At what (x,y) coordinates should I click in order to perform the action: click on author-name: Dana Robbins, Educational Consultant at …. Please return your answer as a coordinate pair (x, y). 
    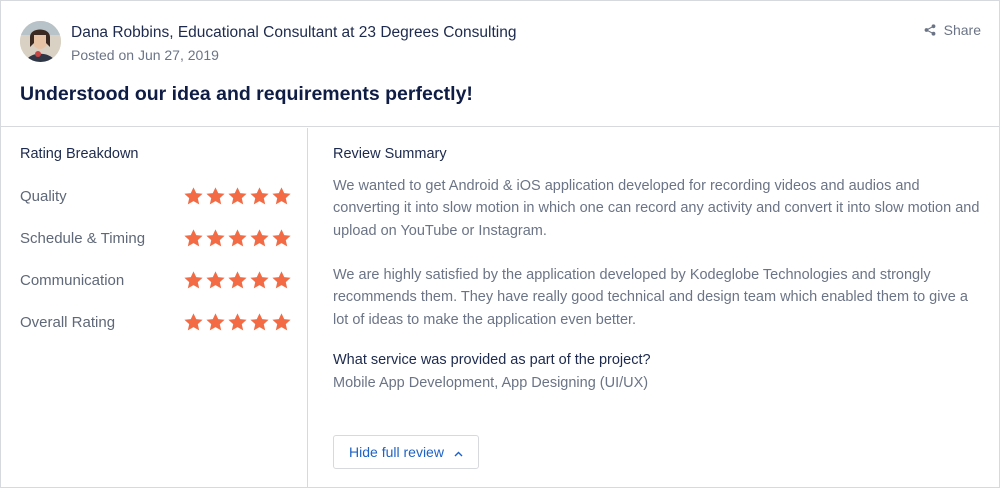
    Looking at the image, I should click on (294, 32).